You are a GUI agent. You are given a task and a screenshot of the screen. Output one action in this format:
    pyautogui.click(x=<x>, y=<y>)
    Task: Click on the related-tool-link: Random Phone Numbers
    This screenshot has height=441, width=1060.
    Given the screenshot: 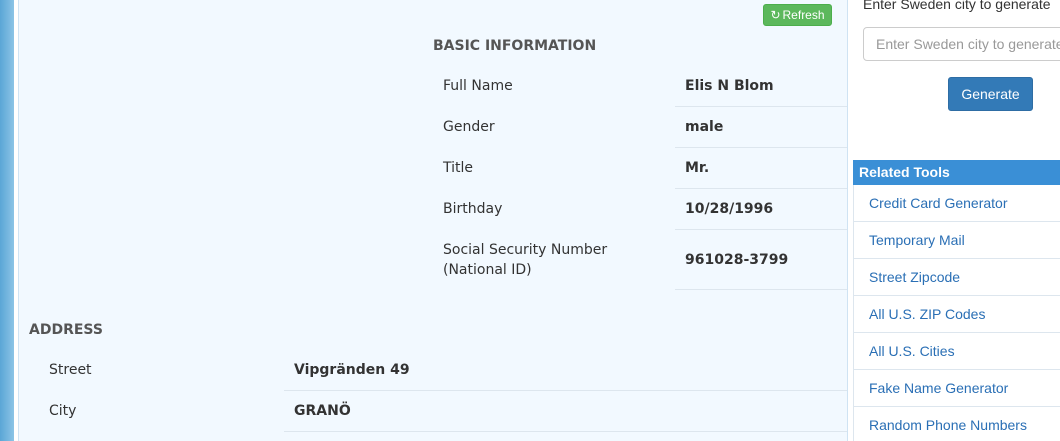 What is the action you would take?
    pyautogui.click(x=957, y=424)
    